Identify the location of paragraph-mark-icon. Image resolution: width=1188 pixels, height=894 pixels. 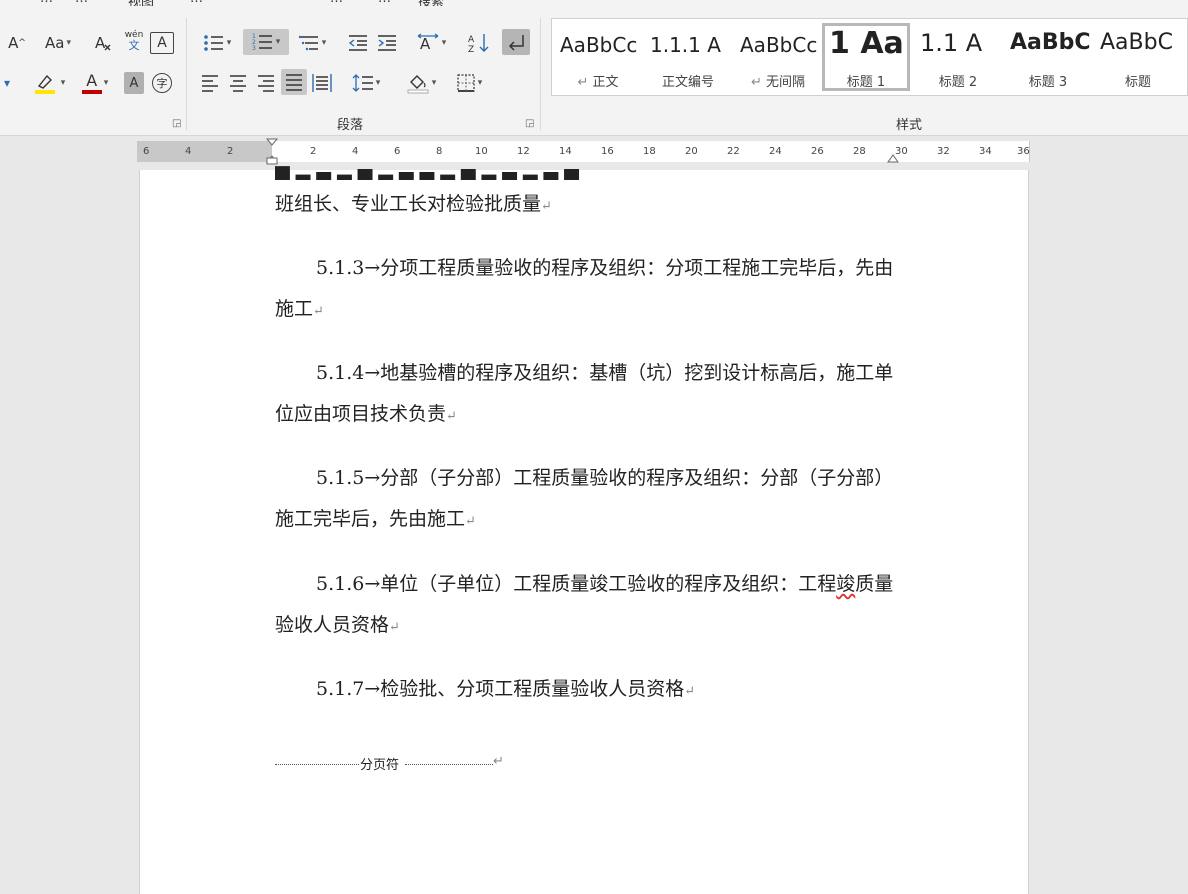
(516, 43).